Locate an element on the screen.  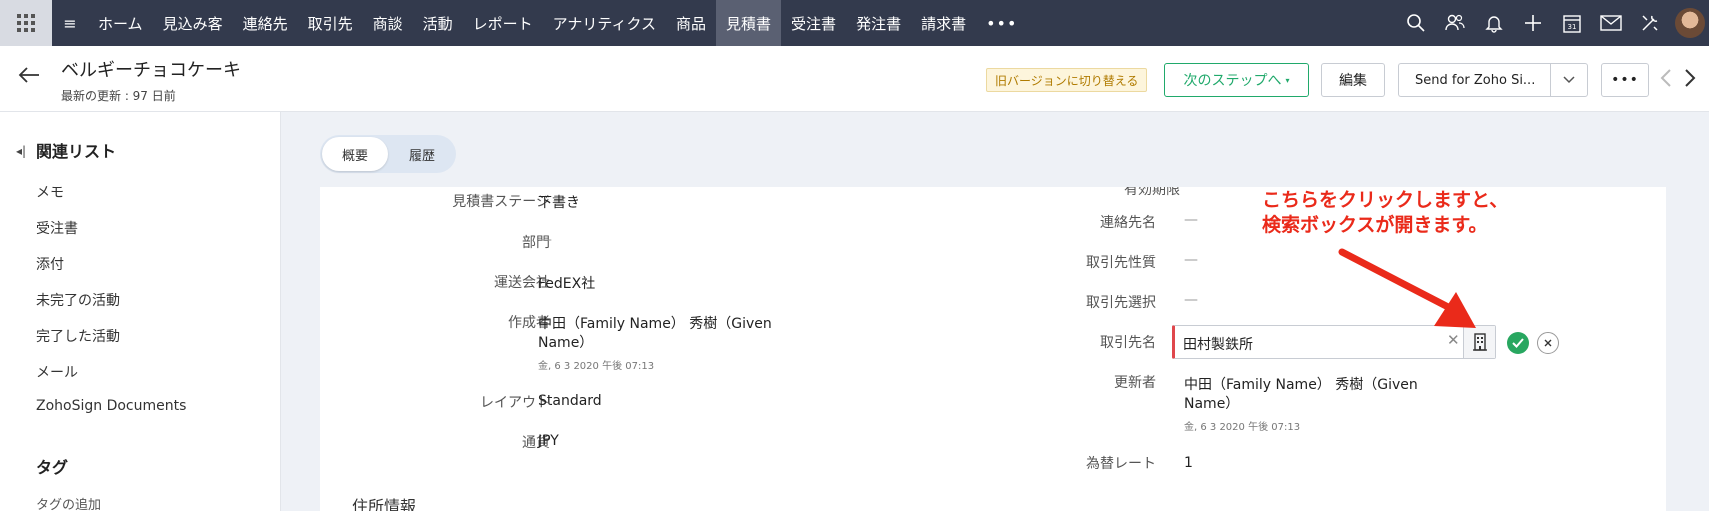
nav-quotes: 見積書 is located at coordinates (749, 23).